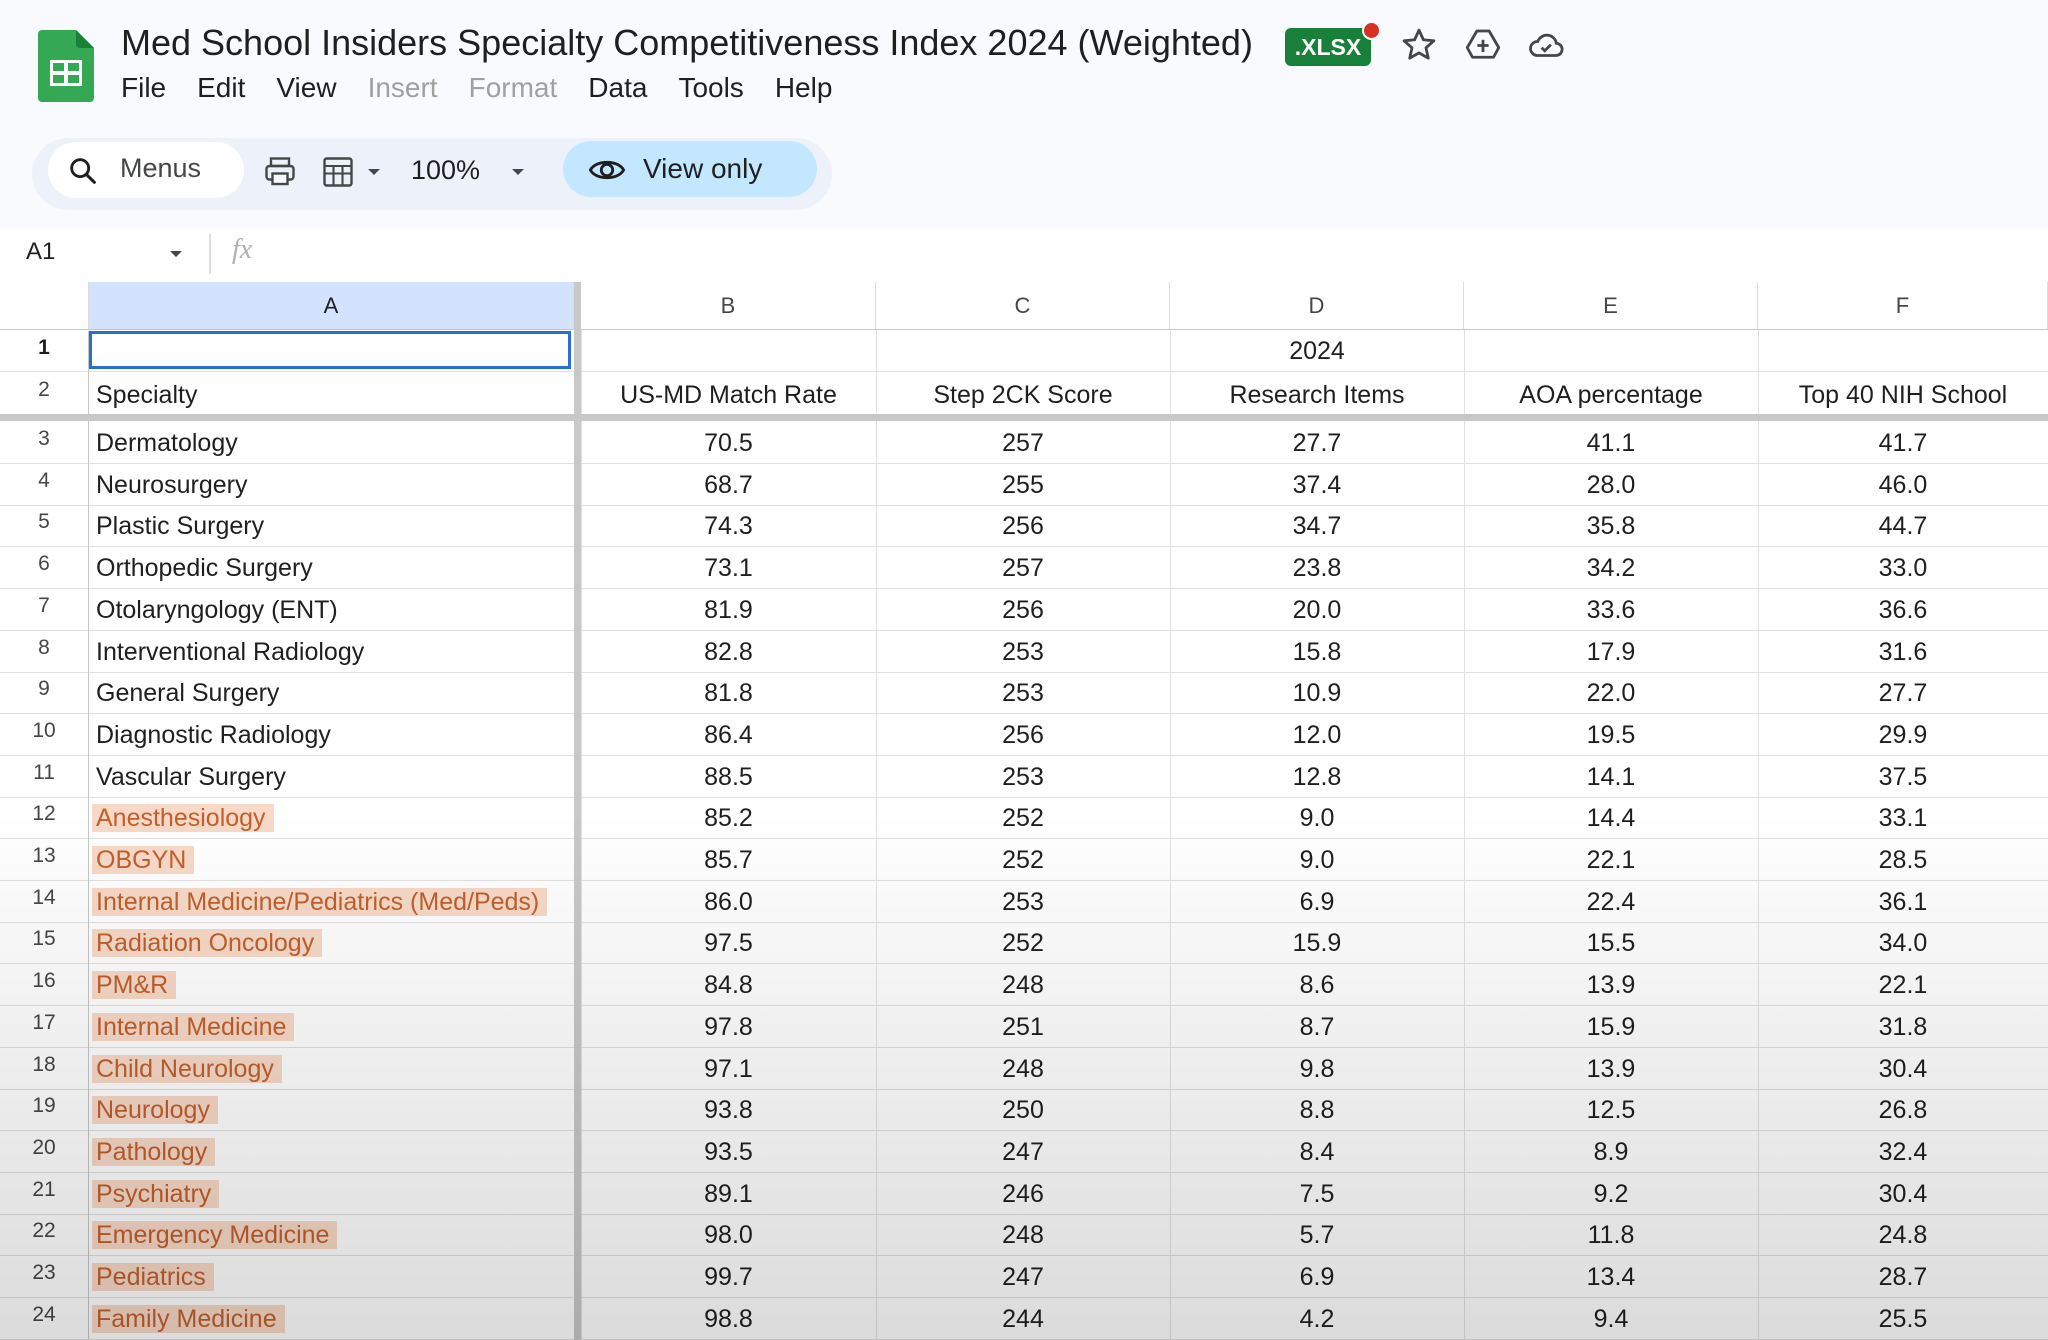 The height and width of the screenshot is (1340, 2048). What do you see at coordinates (1317, 777) in the screenshot?
I see `value-cell: 12.8` at bounding box center [1317, 777].